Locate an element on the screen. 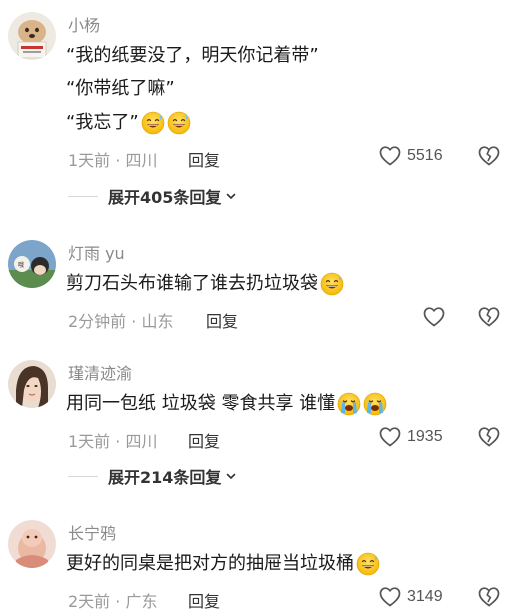  comment-text: “我忘了” is located at coordinates (102, 122).